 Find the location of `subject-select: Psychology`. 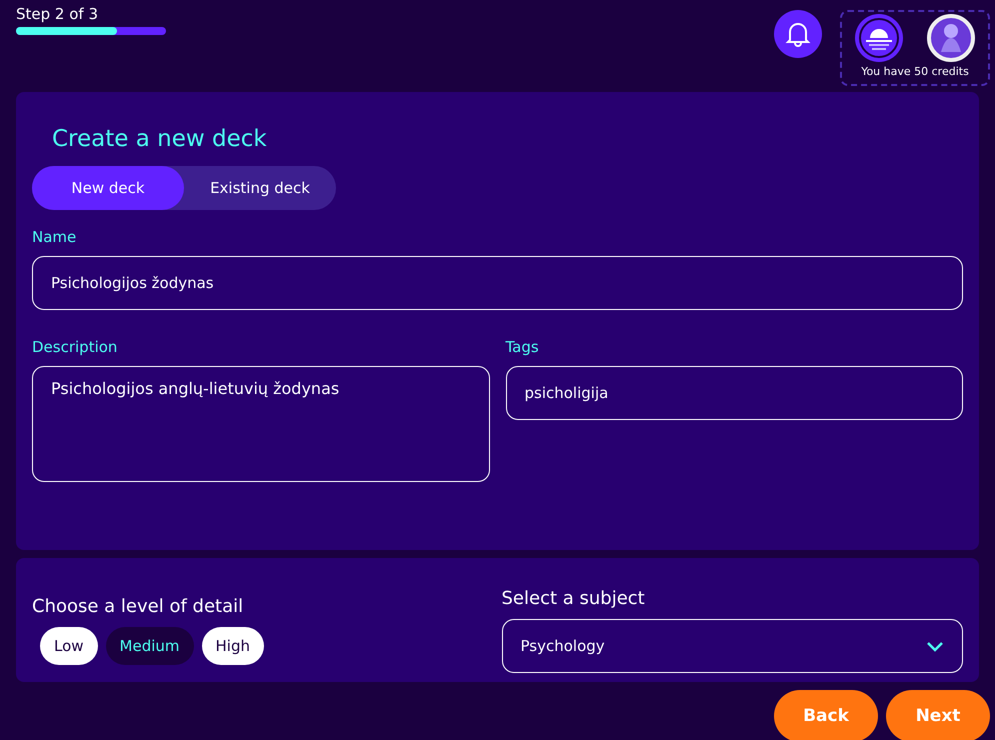

subject-select: Psychology is located at coordinates (732, 646).